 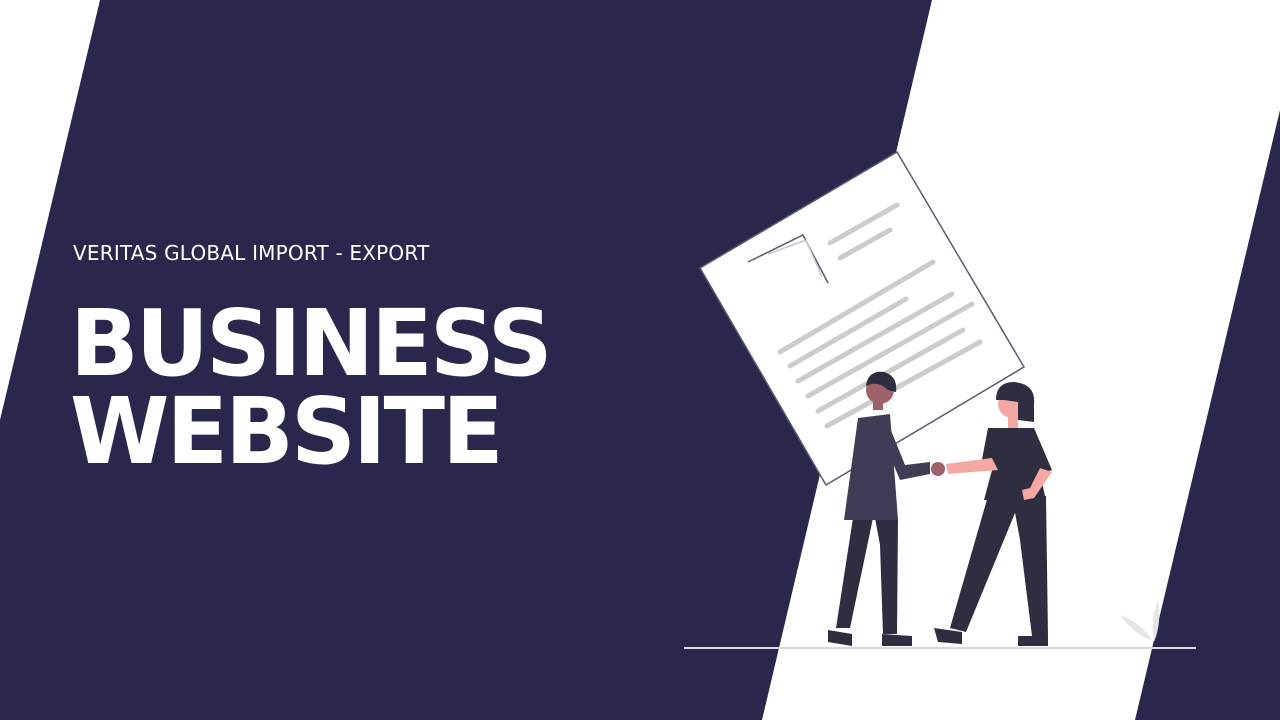 What do you see at coordinates (1140, 621) in the screenshot?
I see `plant-icon` at bounding box center [1140, 621].